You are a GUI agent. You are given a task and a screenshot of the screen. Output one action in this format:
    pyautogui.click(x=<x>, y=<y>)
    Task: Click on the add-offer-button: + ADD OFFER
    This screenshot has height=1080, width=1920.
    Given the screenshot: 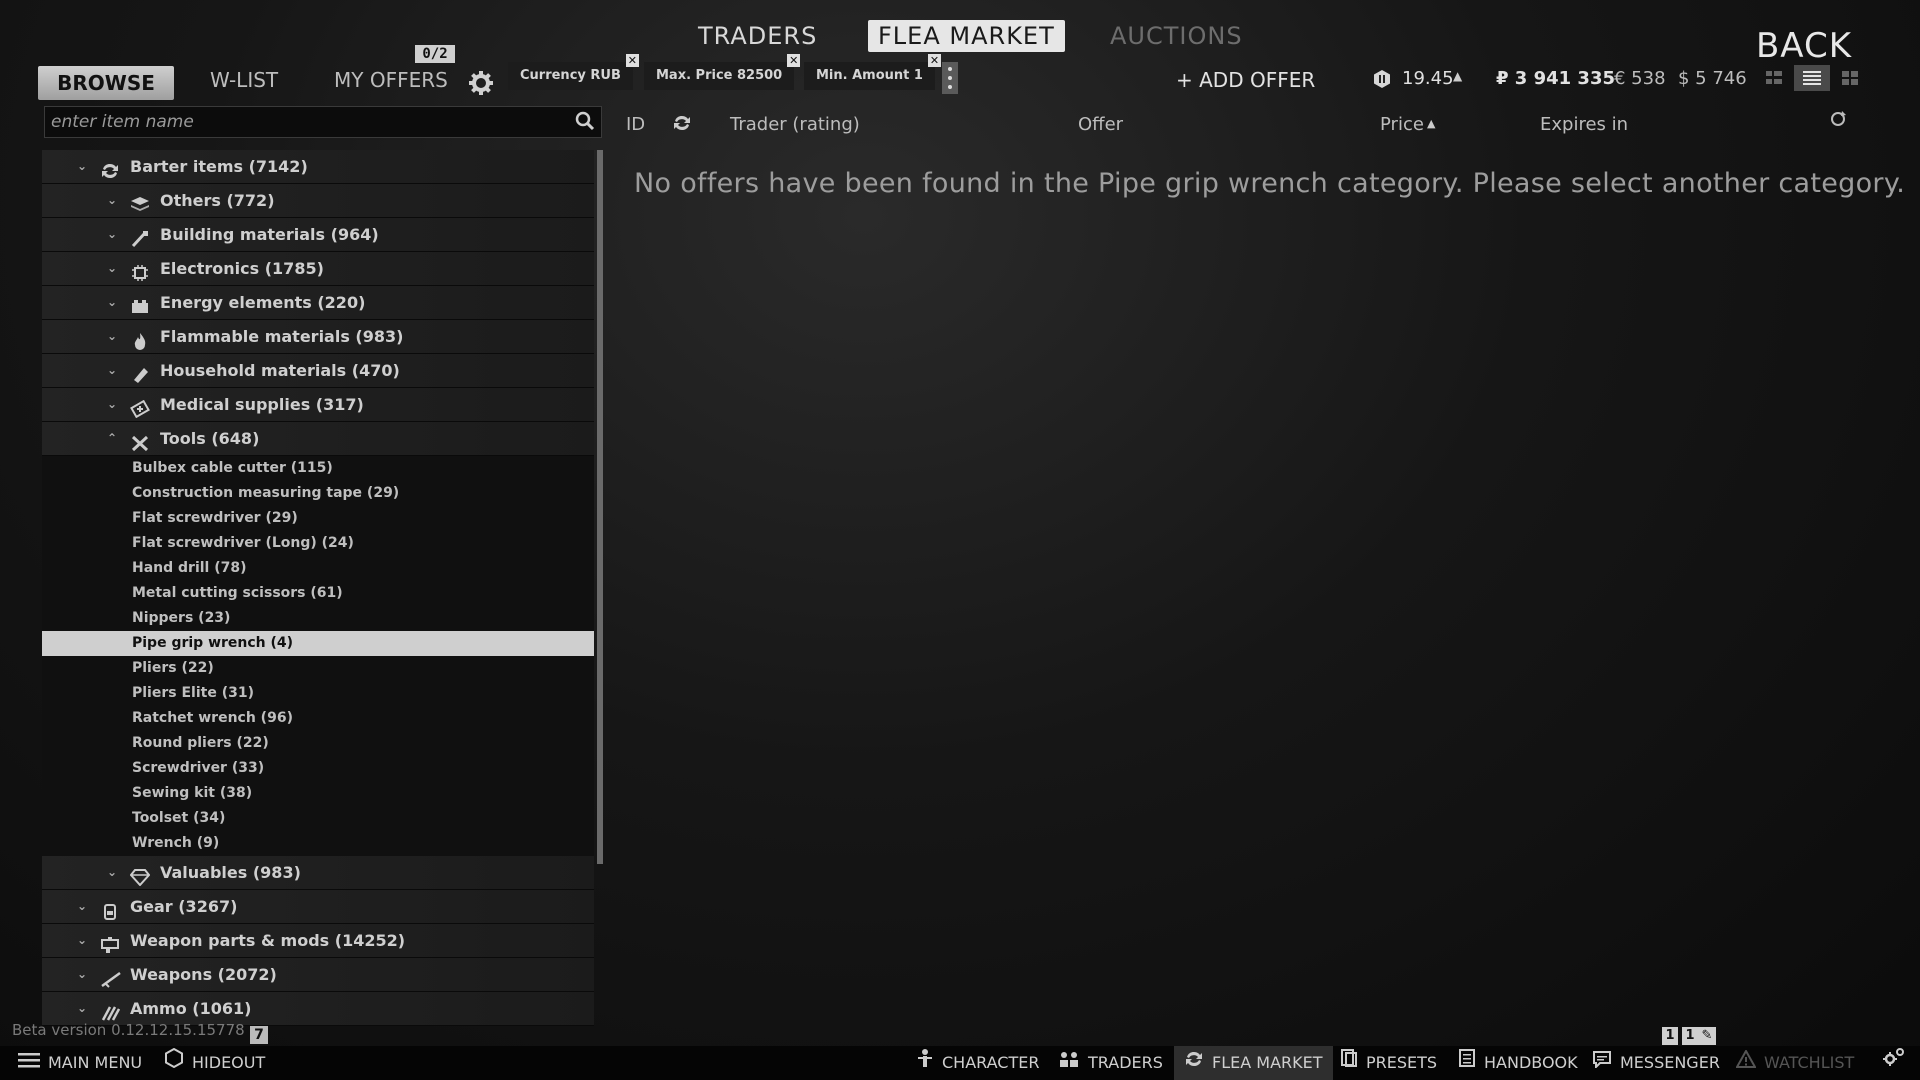 What is the action you would take?
    pyautogui.click(x=1245, y=80)
    